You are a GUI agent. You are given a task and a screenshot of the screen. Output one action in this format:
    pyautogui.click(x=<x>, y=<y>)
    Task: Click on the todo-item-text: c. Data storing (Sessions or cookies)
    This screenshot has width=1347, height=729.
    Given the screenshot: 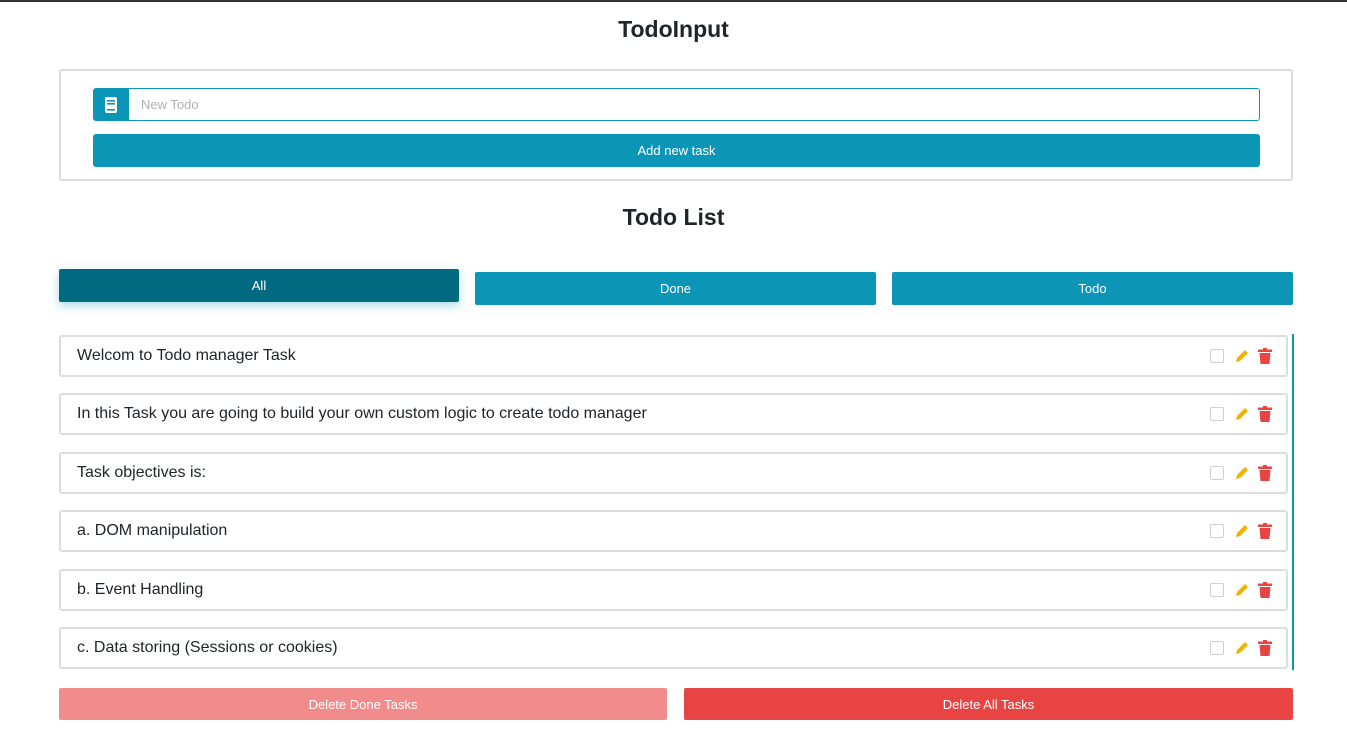 What is the action you would take?
    pyautogui.click(x=207, y=647)
    